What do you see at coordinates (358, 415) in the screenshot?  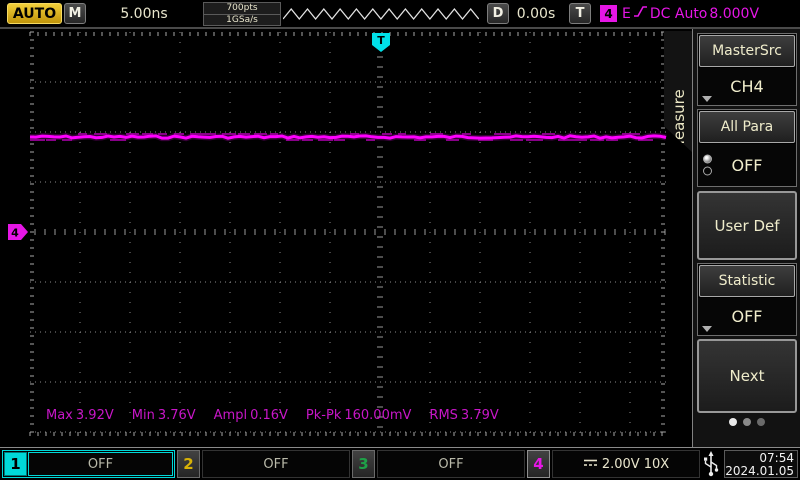 I see `measurement-pkpk: Pk-Pk 160.00mV` at bounding box center [358, 415].